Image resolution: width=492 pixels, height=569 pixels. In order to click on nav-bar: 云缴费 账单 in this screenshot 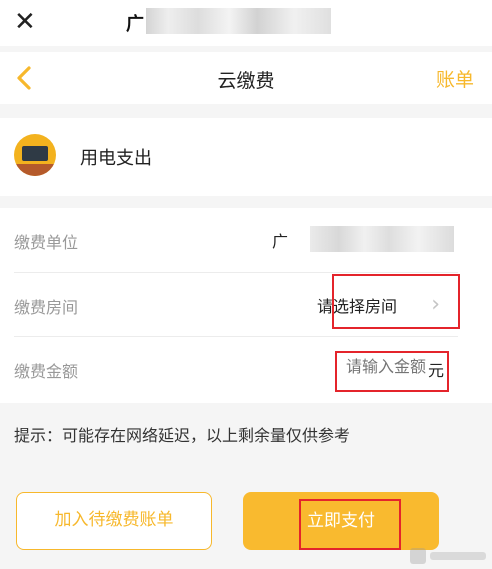, I will do `click(246, 78)`.